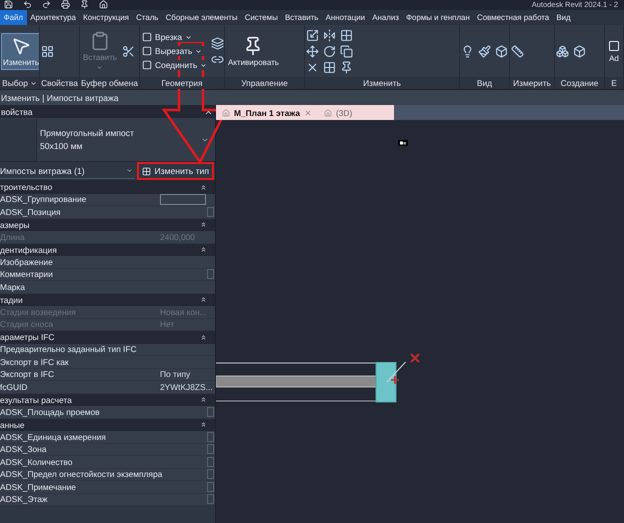  I want to click on group-header: араметры IFC, so click(107, 337).